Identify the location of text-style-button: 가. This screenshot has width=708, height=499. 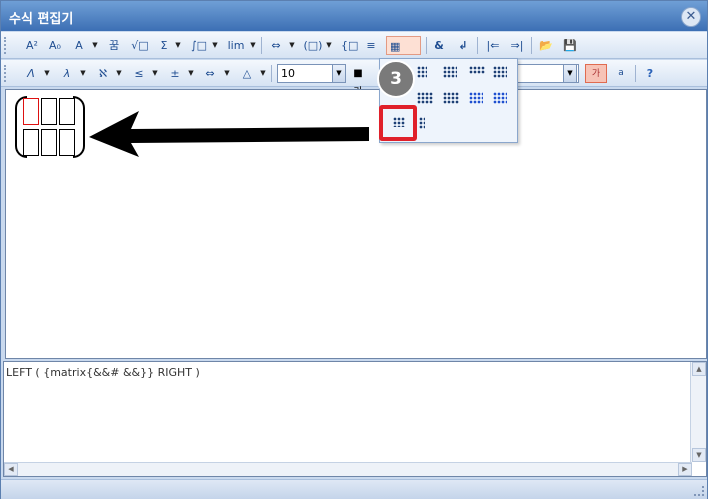
(596, 73).